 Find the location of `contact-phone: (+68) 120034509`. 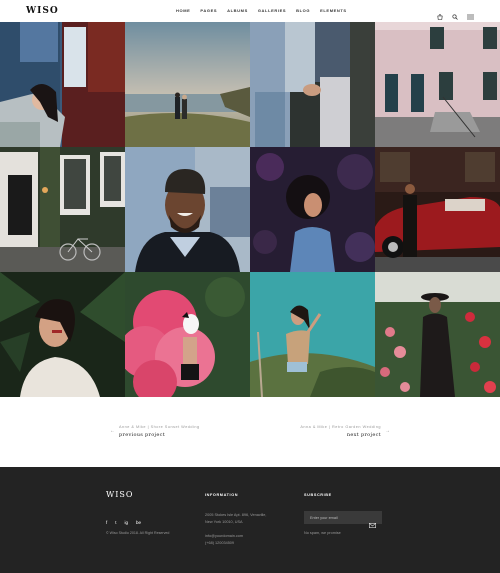

contact-phone: (+68) 120034509 is located at coordinates (220, 542).